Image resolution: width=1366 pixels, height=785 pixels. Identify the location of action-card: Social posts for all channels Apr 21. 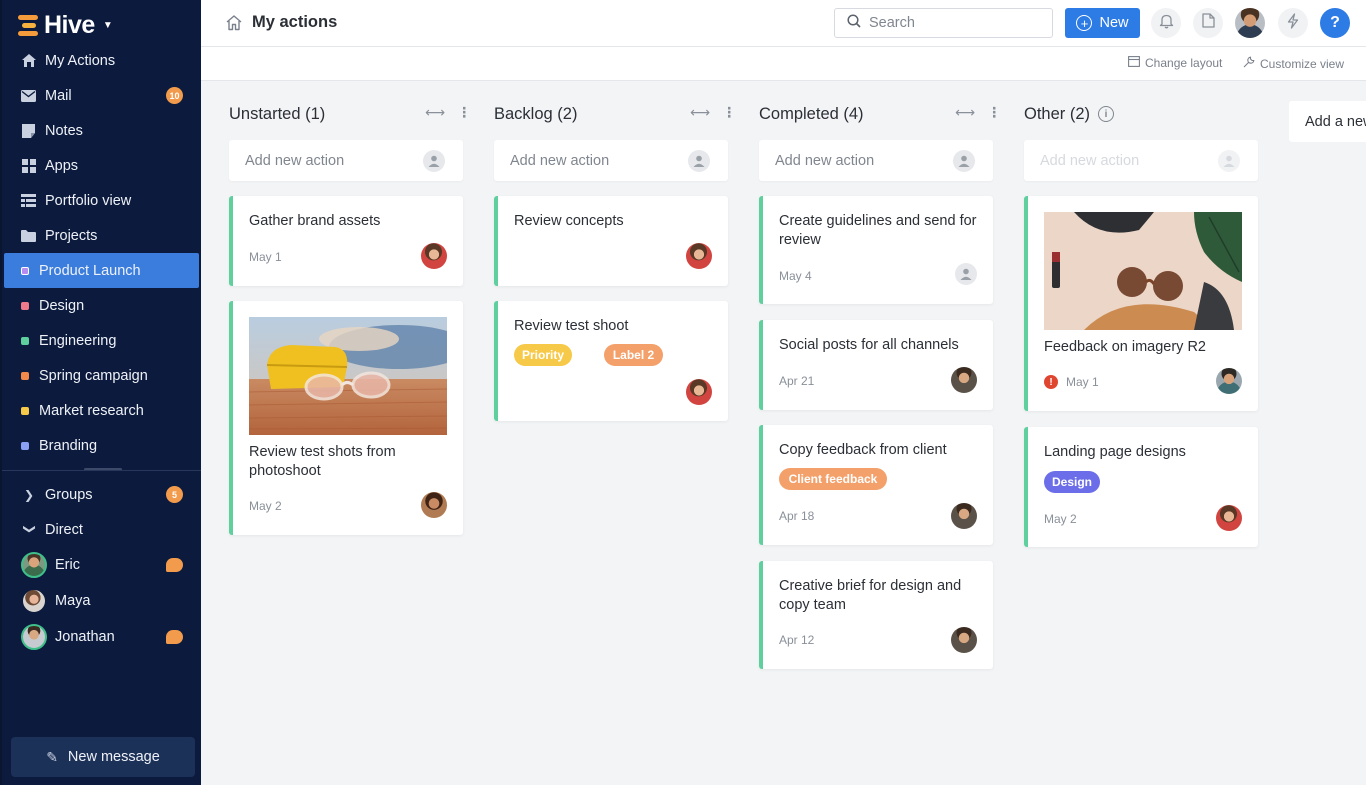
(876, 365).